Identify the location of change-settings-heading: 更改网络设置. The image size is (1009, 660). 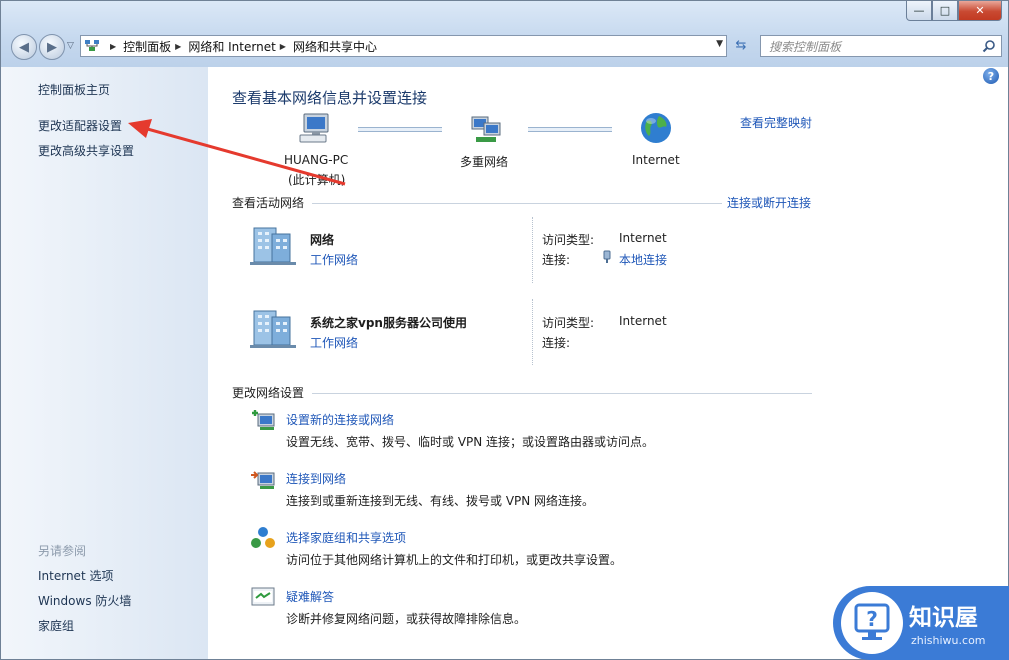
(268, 393).